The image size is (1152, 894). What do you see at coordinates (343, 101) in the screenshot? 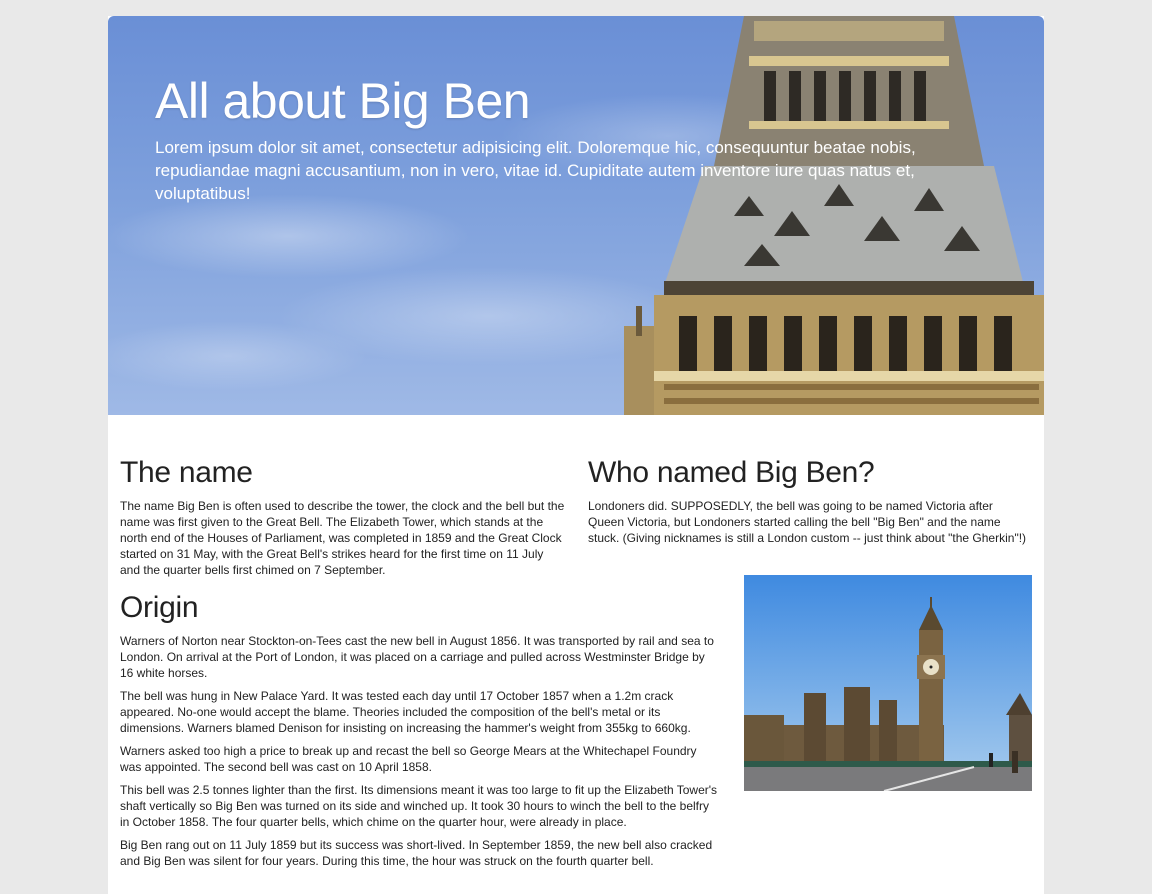
I see `hero-title: All about Big Ben` at bounding box center [343, 101].